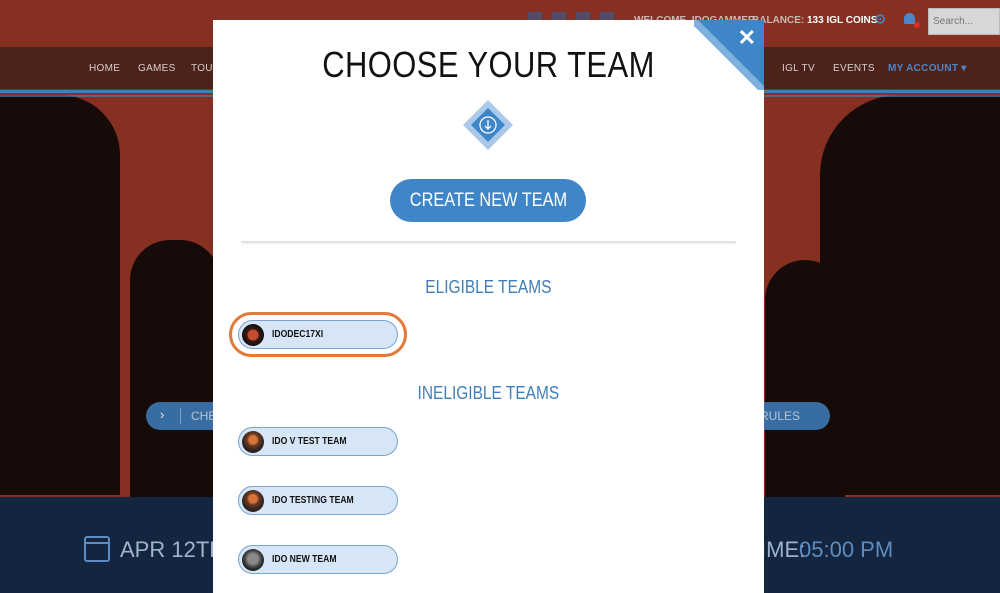  Describe the element at coordinates (881, 19) in the screenshot. I see `gear-icon: ⚙` at that location.